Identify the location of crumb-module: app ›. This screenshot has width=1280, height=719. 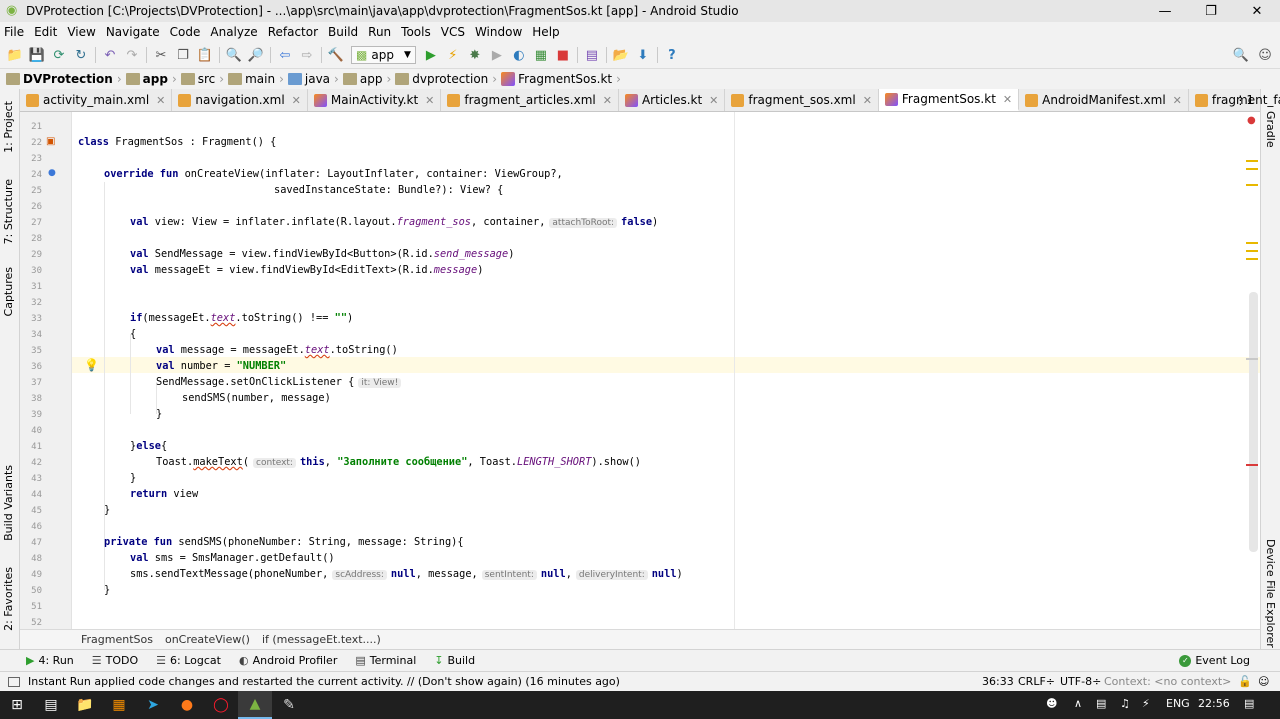
(151, 79).